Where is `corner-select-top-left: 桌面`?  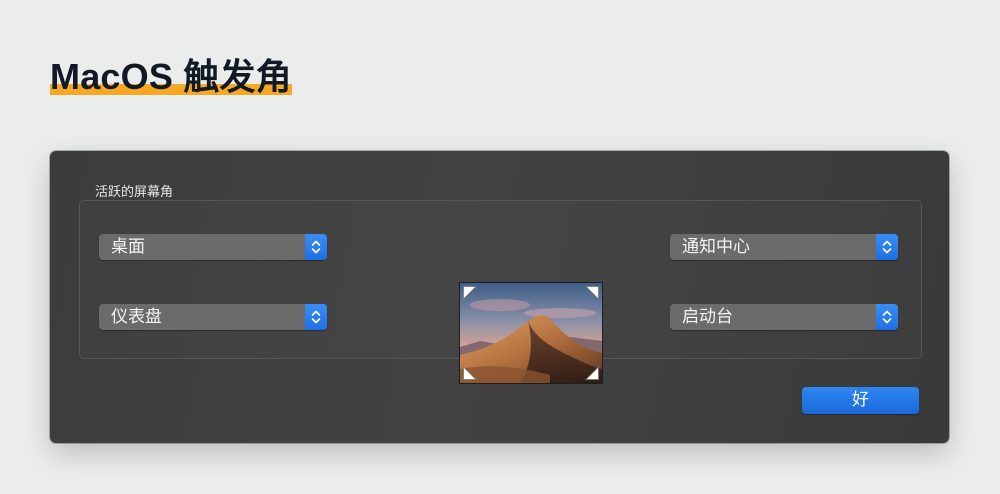 corner-select-top-left: 桌面 is located at coordinates (213, 247).